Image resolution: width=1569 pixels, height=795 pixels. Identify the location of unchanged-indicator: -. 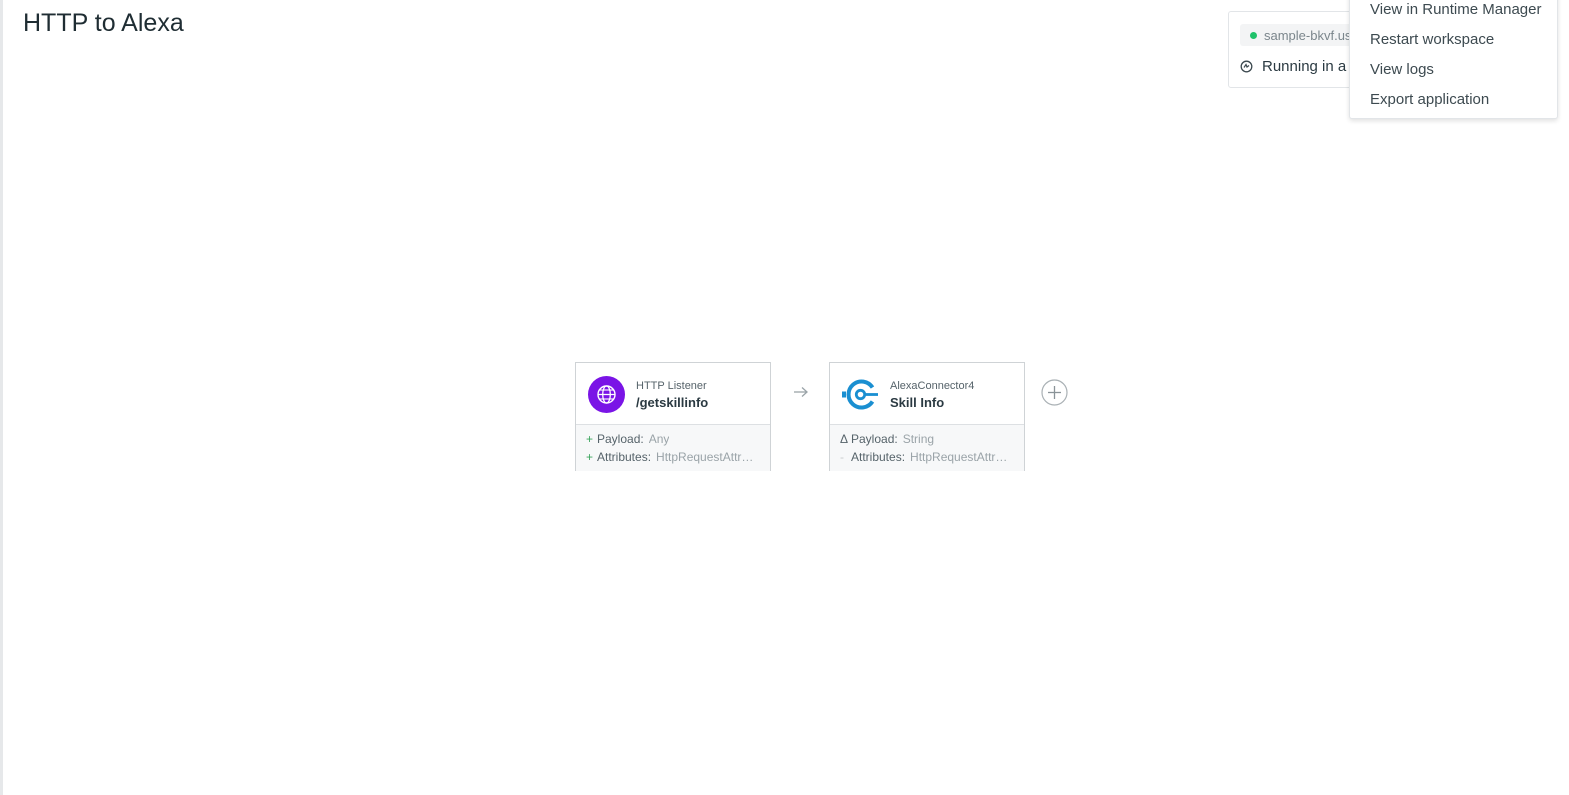
(842, 457).